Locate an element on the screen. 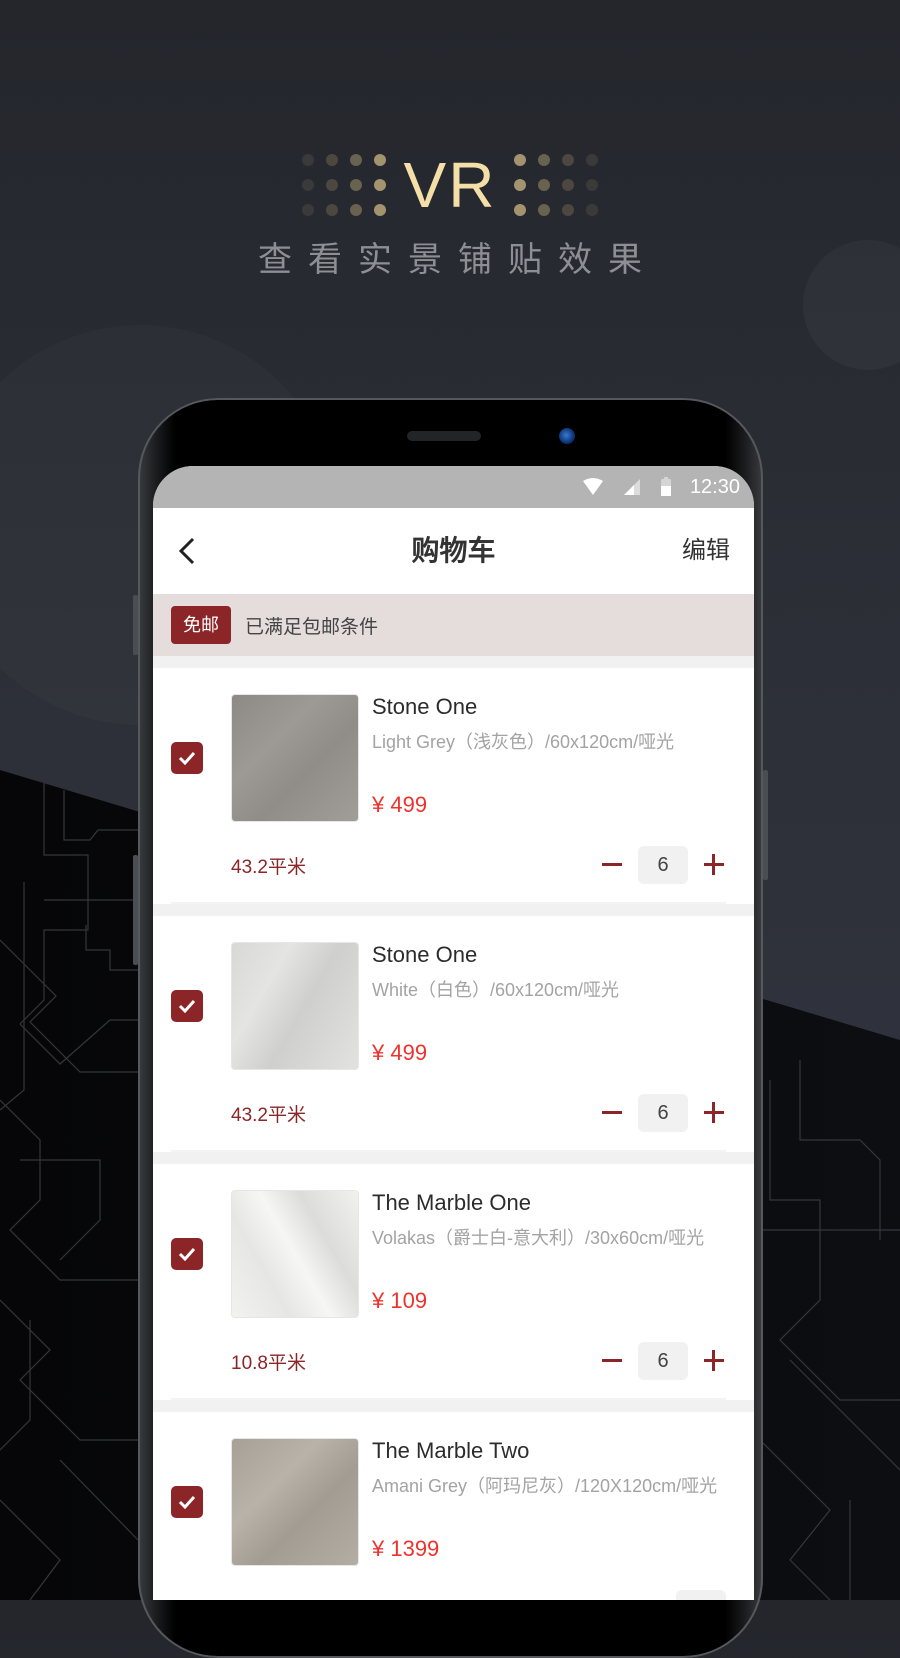 The width and height of the screenshot is (900, 1658). dots-decoration-left is located at coordinates (343, 185).